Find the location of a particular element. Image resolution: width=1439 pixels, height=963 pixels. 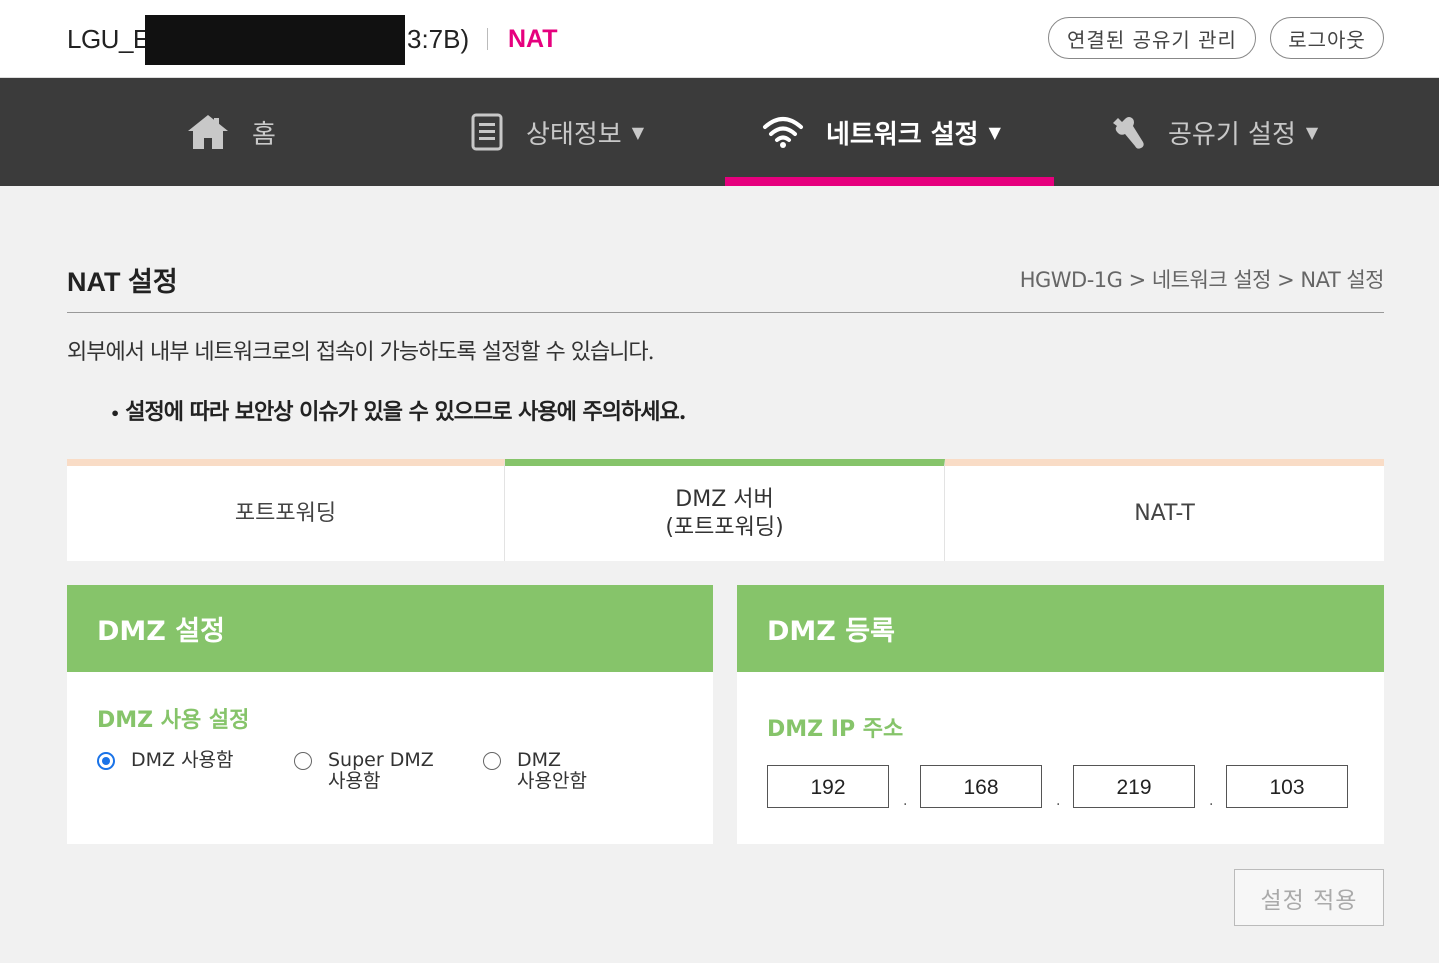

ip-octet-4-input: 103 is located at coordinates (1287, 786).